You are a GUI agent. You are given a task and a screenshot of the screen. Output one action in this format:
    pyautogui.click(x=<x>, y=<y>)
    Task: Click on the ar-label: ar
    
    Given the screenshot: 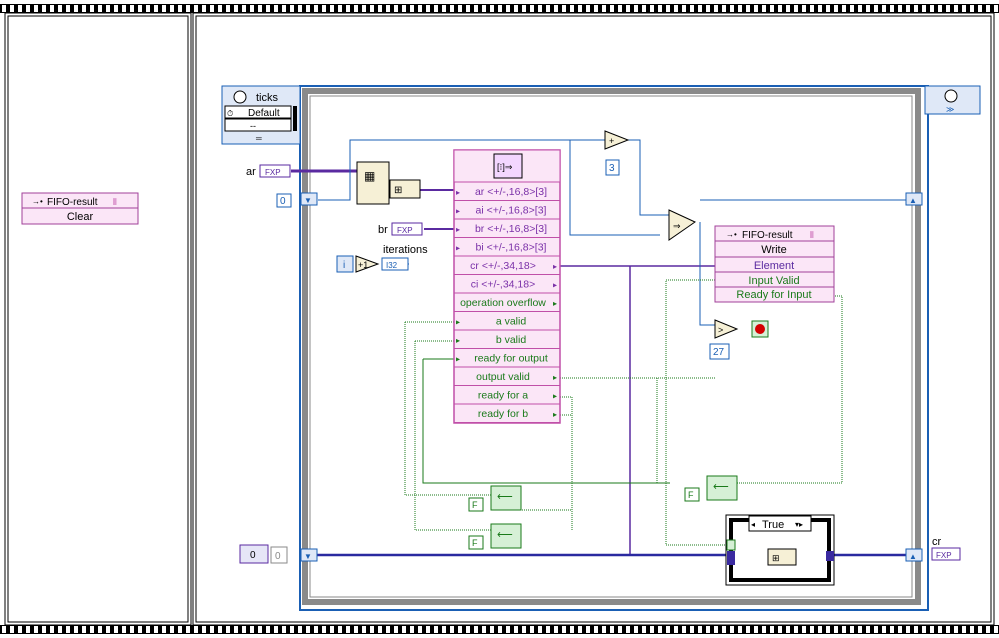 What is the action you would take?
    pyautogui.click(x=251, y=172)
    